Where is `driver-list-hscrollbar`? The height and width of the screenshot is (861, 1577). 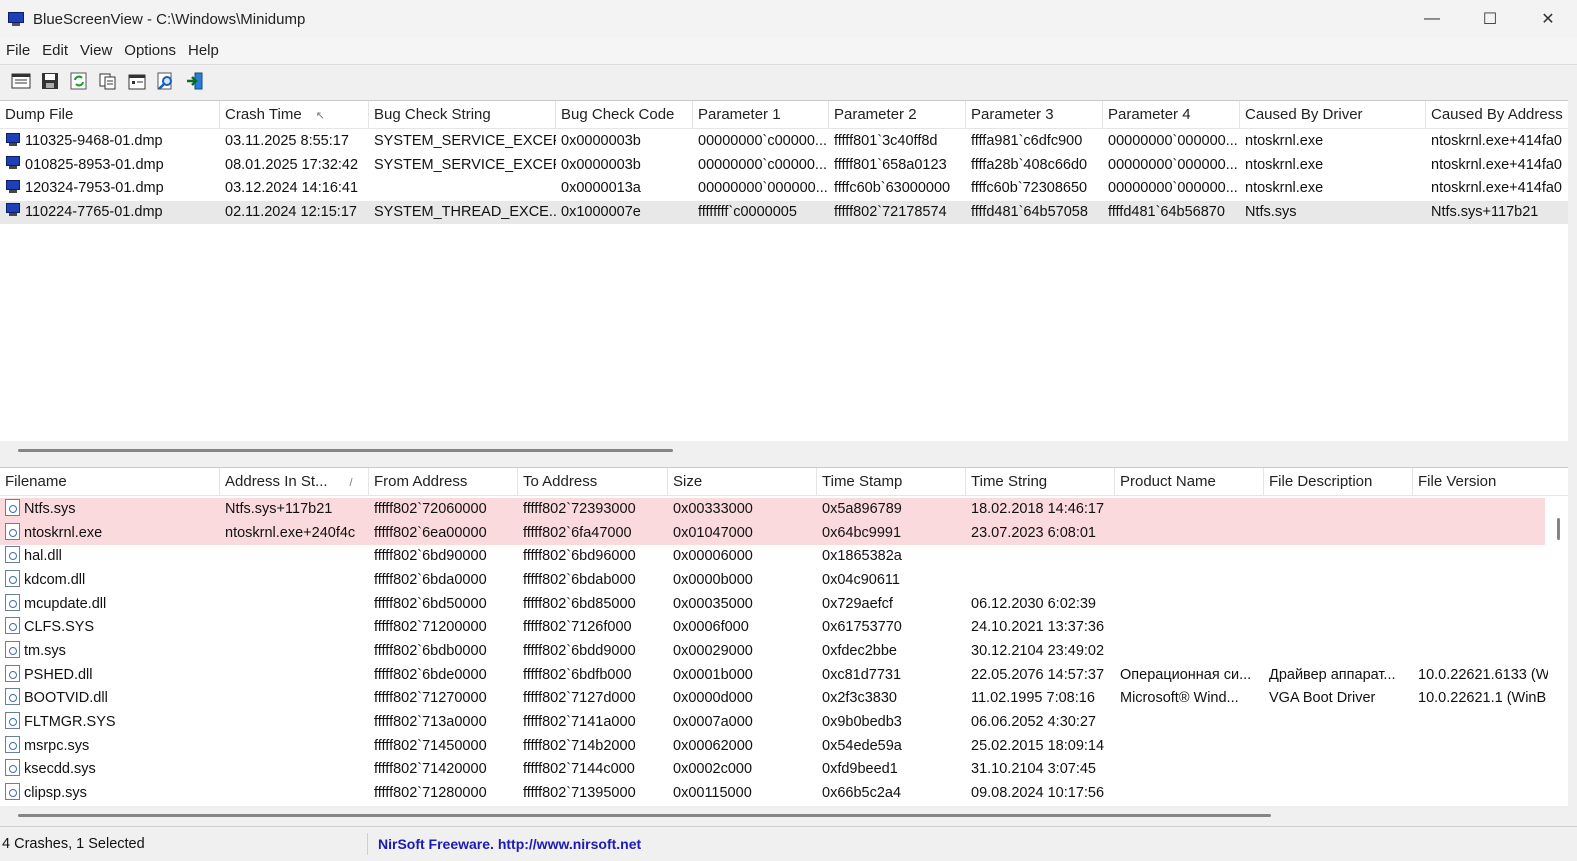
driver-list-hscrollbar is located at coordinates (784, 816).